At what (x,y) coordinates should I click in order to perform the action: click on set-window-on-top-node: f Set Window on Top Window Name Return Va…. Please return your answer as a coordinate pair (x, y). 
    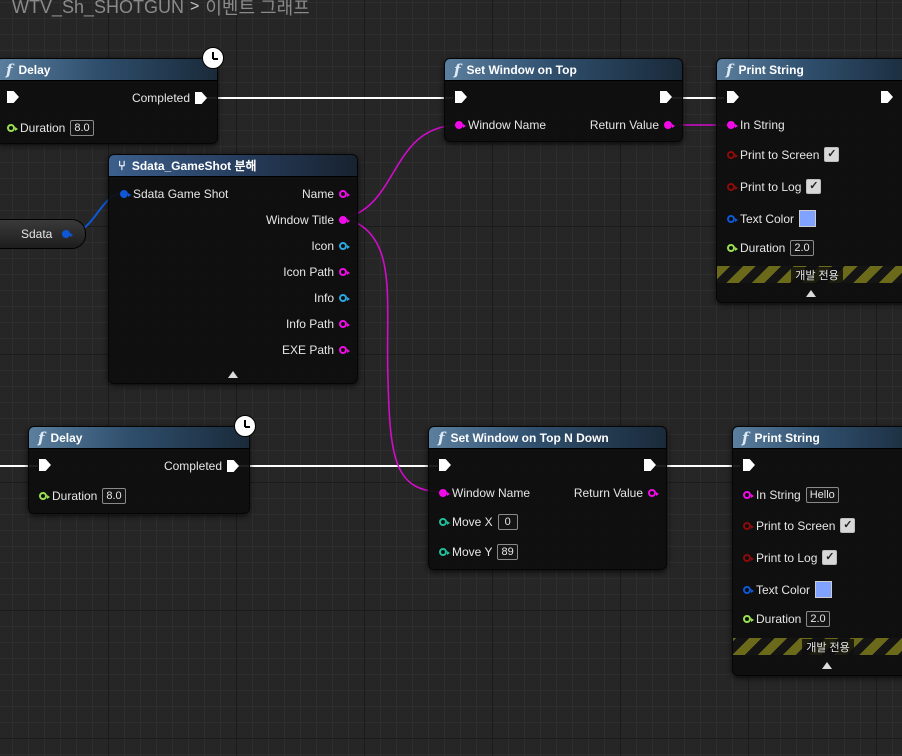
    Looking at the image, I should click on (563, 100).